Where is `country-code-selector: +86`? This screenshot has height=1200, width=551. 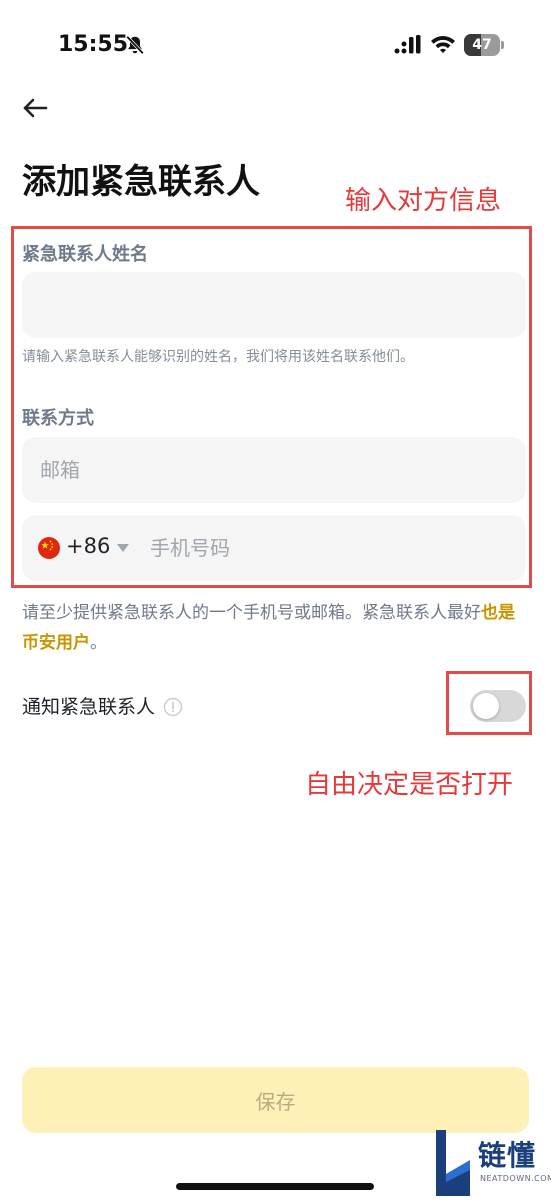 country-code-selector: +86 is located at coordinates (88, 548).